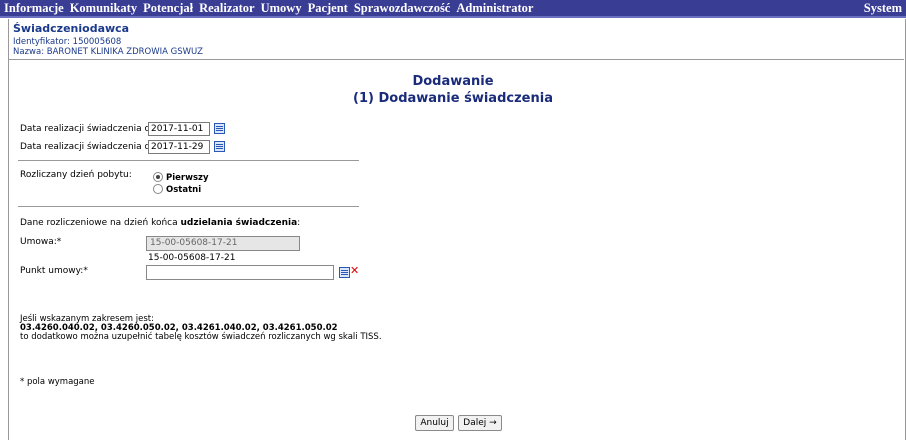 The height and width of the screenshot is (440, 906). Describe the element at coordinates (179, 147) in the screenshot. I see `date-to-input: 2017-11-29` at that location.